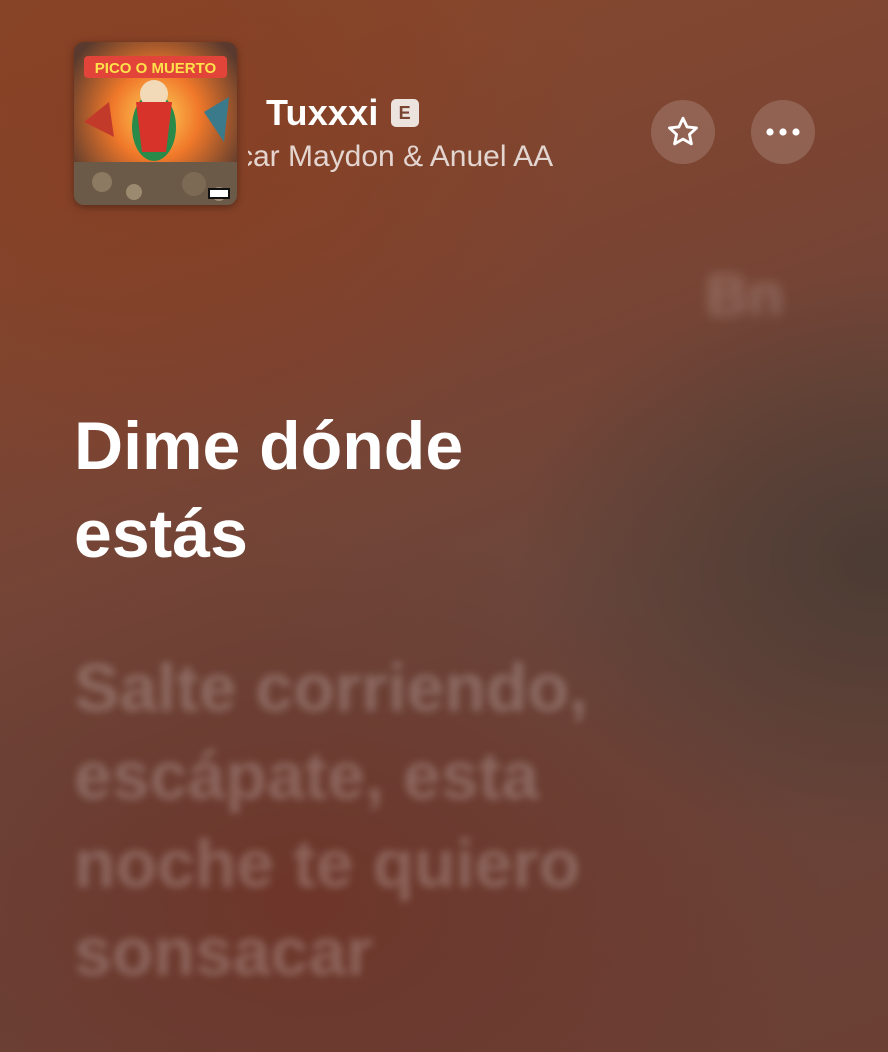 The height and width of the screenshot is (1052, 888). Describe the element at coordinates (354, 490) in the screenshot. I see `lyric-line-current: Dime dónde estás` at that location.